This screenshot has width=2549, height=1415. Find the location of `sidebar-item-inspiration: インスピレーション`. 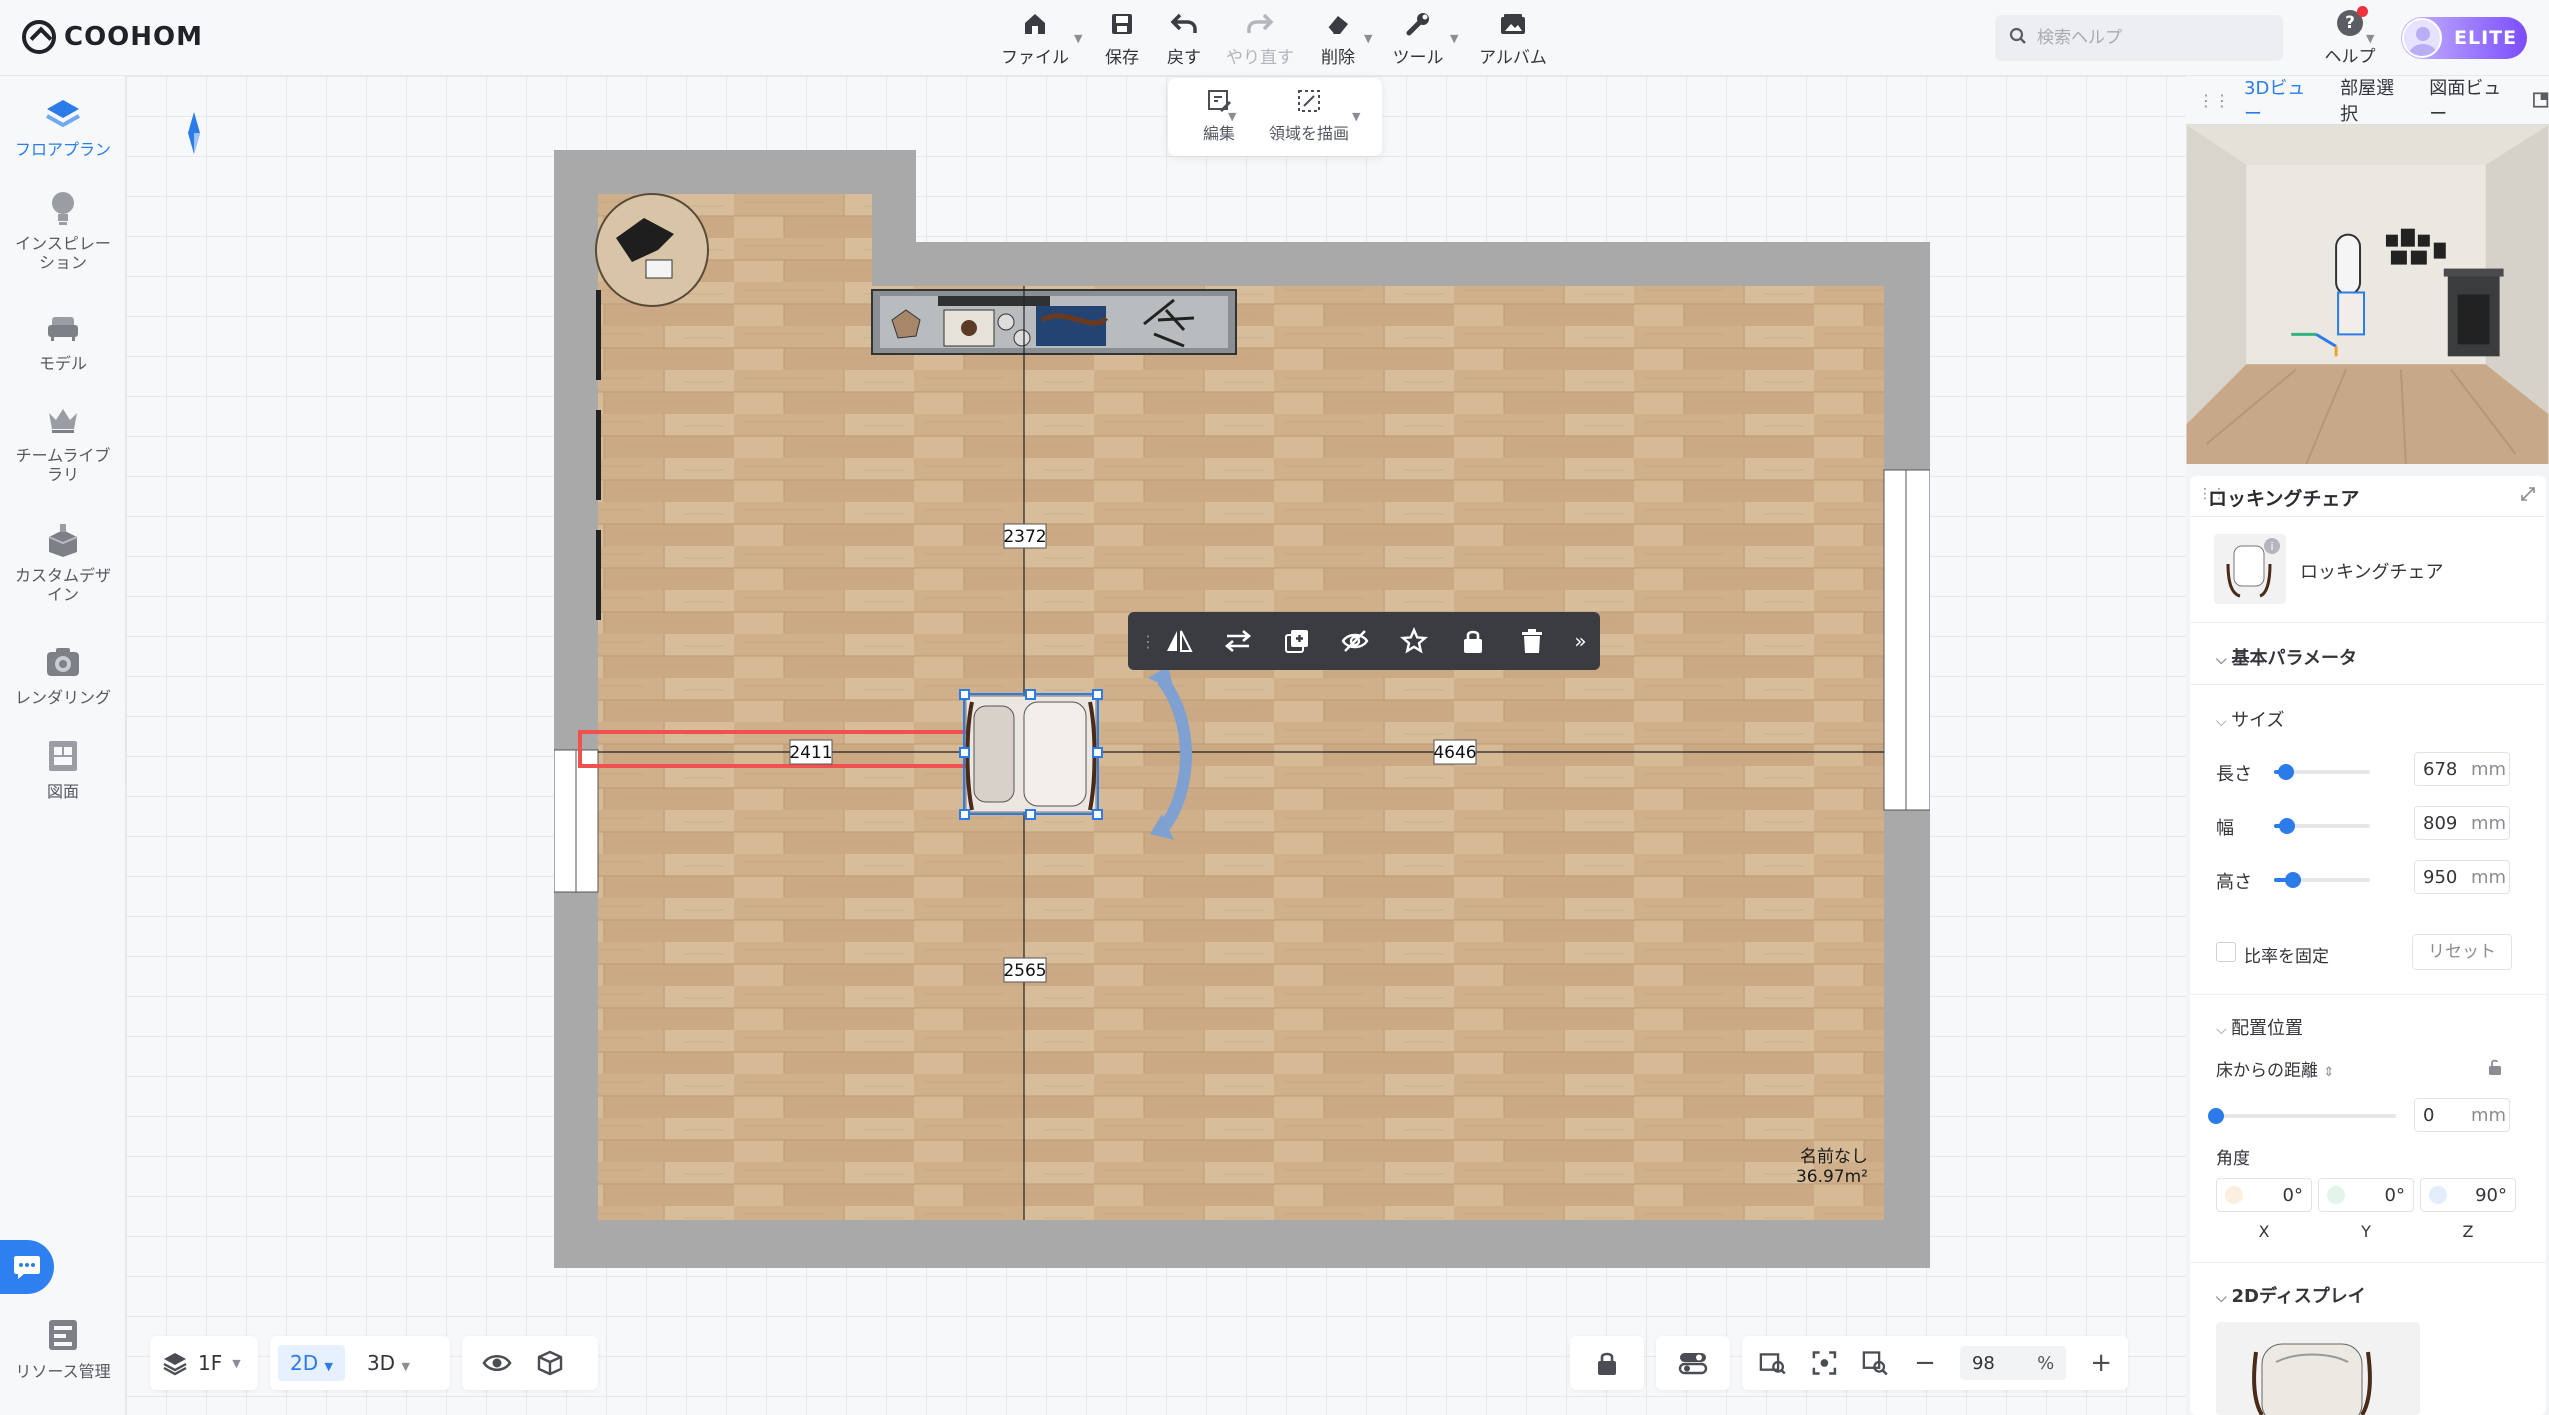

sidebar-item-inspiration: インスピレーション is located at coordinates (63, 230).